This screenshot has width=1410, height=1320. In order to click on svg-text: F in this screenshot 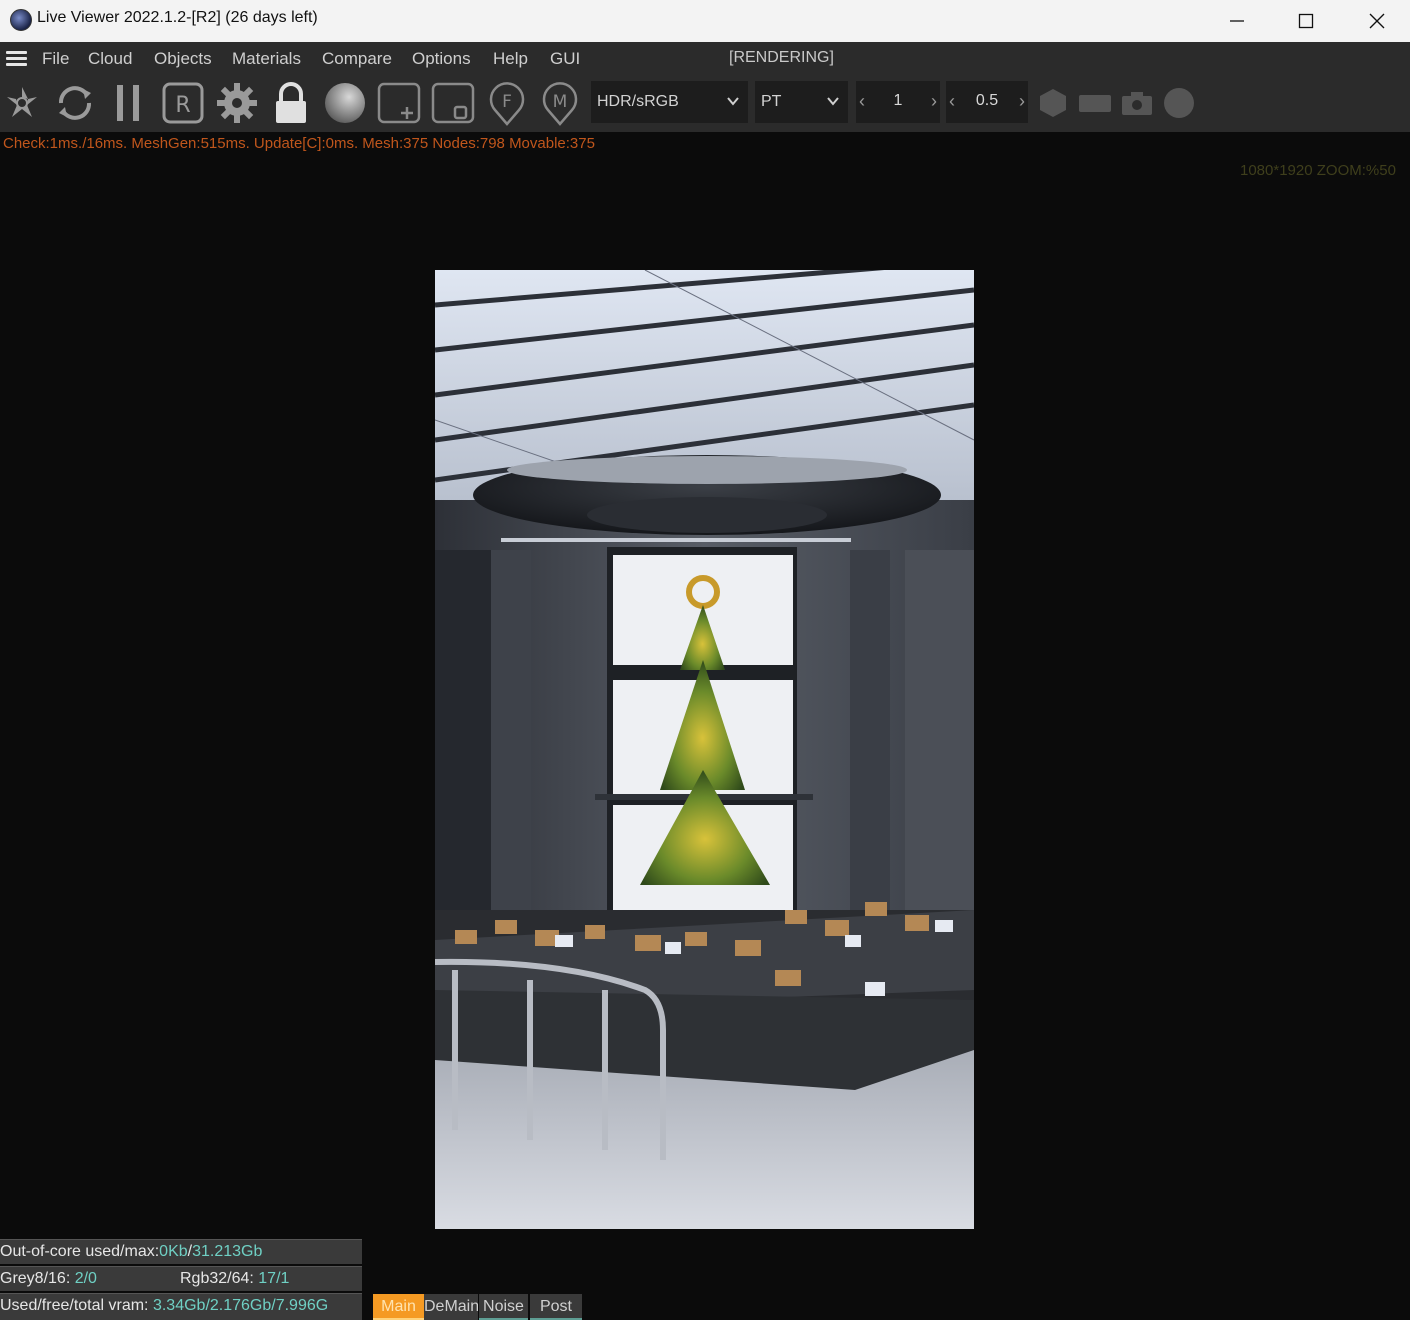, I will do `click(507, 102)`.